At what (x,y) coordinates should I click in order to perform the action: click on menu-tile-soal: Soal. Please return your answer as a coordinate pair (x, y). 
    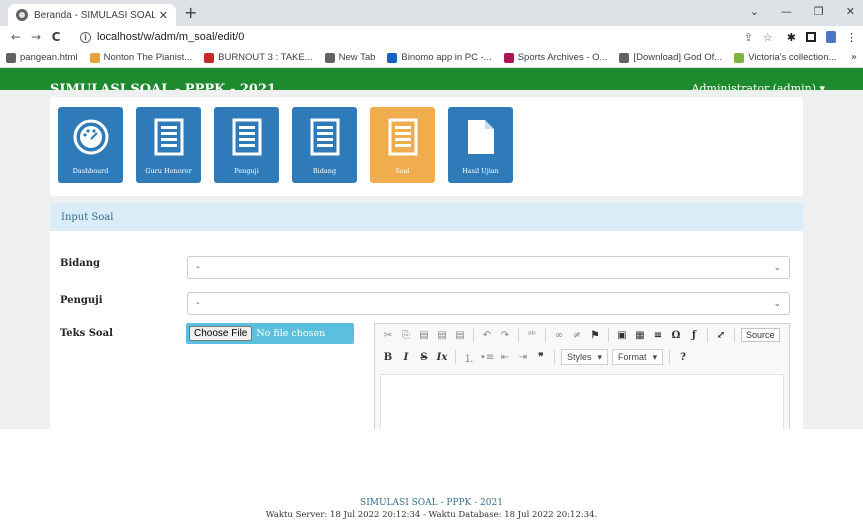
    Looking at the image, I should click on (402, 145).